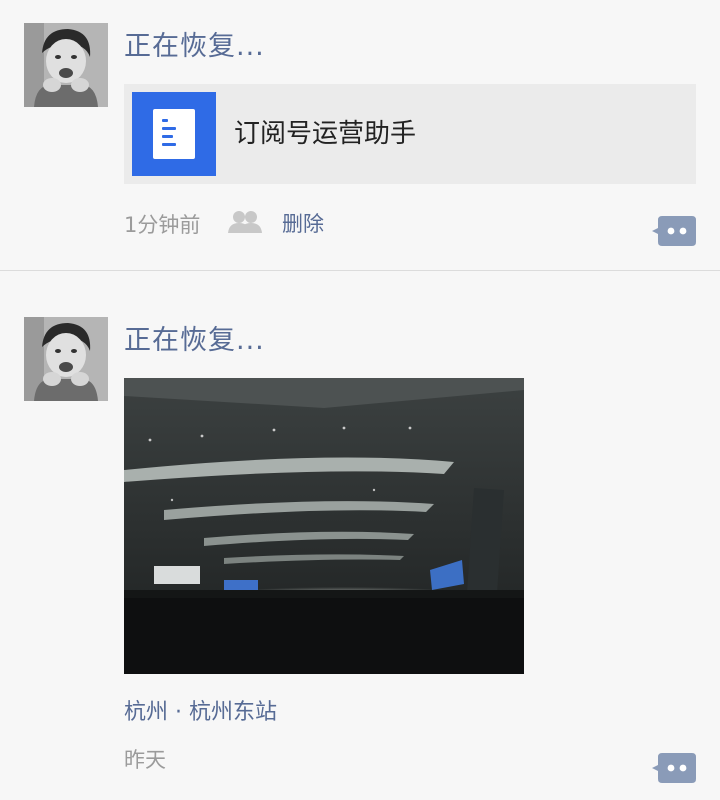  I want to click on people-icon, so click(245, 222).